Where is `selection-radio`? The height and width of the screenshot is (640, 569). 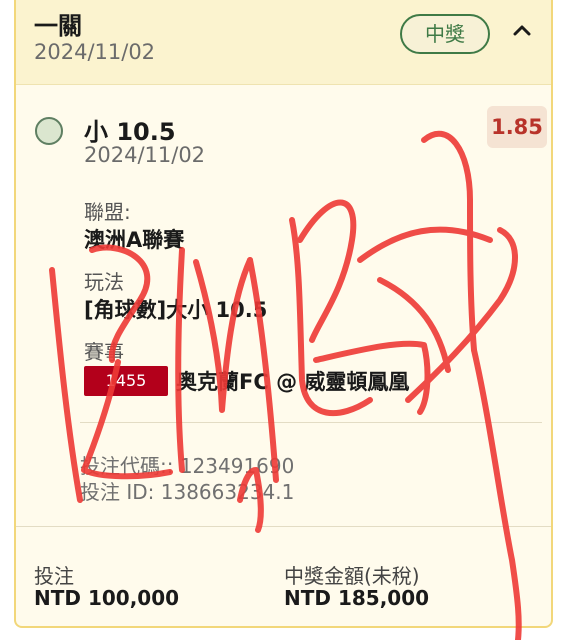
selection-radio is located at coordinates (49, 131).